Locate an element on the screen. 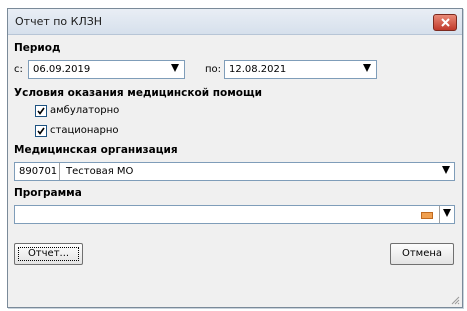  clear-icon is located at coordinates (427, 215).